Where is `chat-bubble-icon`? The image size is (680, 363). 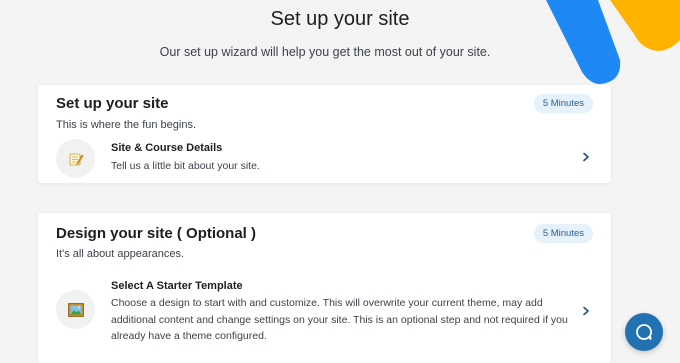 chat-bubble-icon is located at coordinates (644, 332).